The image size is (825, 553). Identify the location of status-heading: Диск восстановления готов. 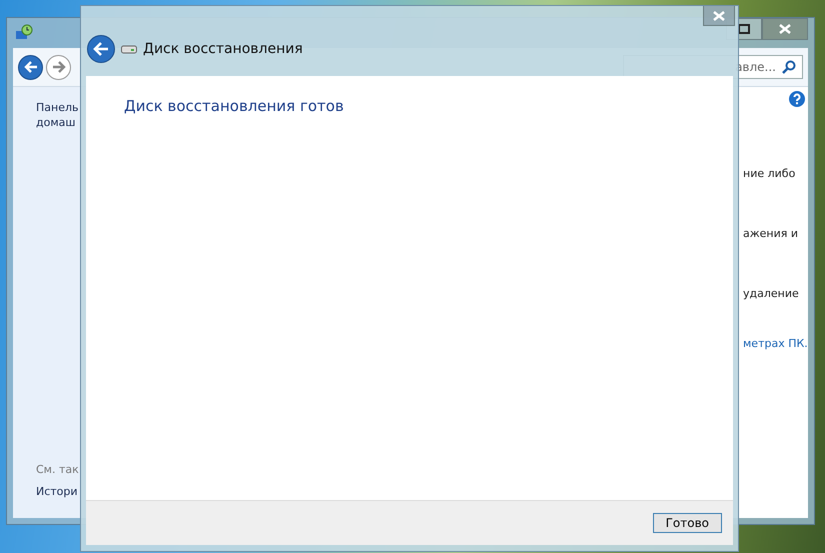
(234, 106).